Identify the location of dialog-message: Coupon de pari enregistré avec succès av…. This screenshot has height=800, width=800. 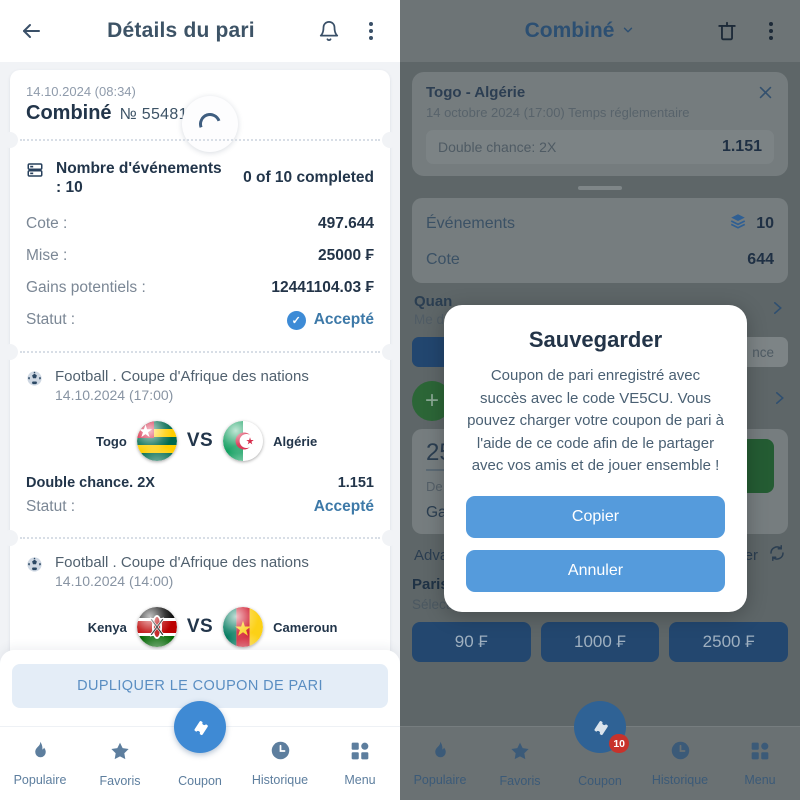
(595, 420).